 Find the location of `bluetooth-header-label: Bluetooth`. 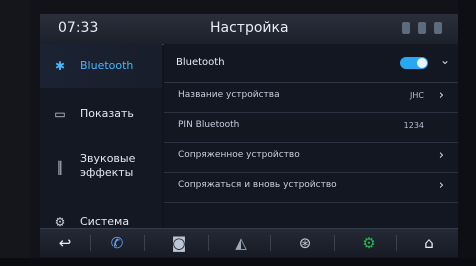

bluetooth-header-label: Bluetooth is located at coordinates (200, 62).